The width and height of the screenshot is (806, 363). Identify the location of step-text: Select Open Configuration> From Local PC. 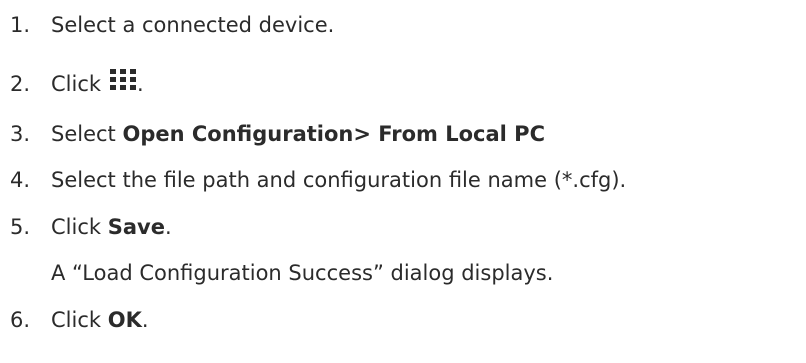
(298, 134).